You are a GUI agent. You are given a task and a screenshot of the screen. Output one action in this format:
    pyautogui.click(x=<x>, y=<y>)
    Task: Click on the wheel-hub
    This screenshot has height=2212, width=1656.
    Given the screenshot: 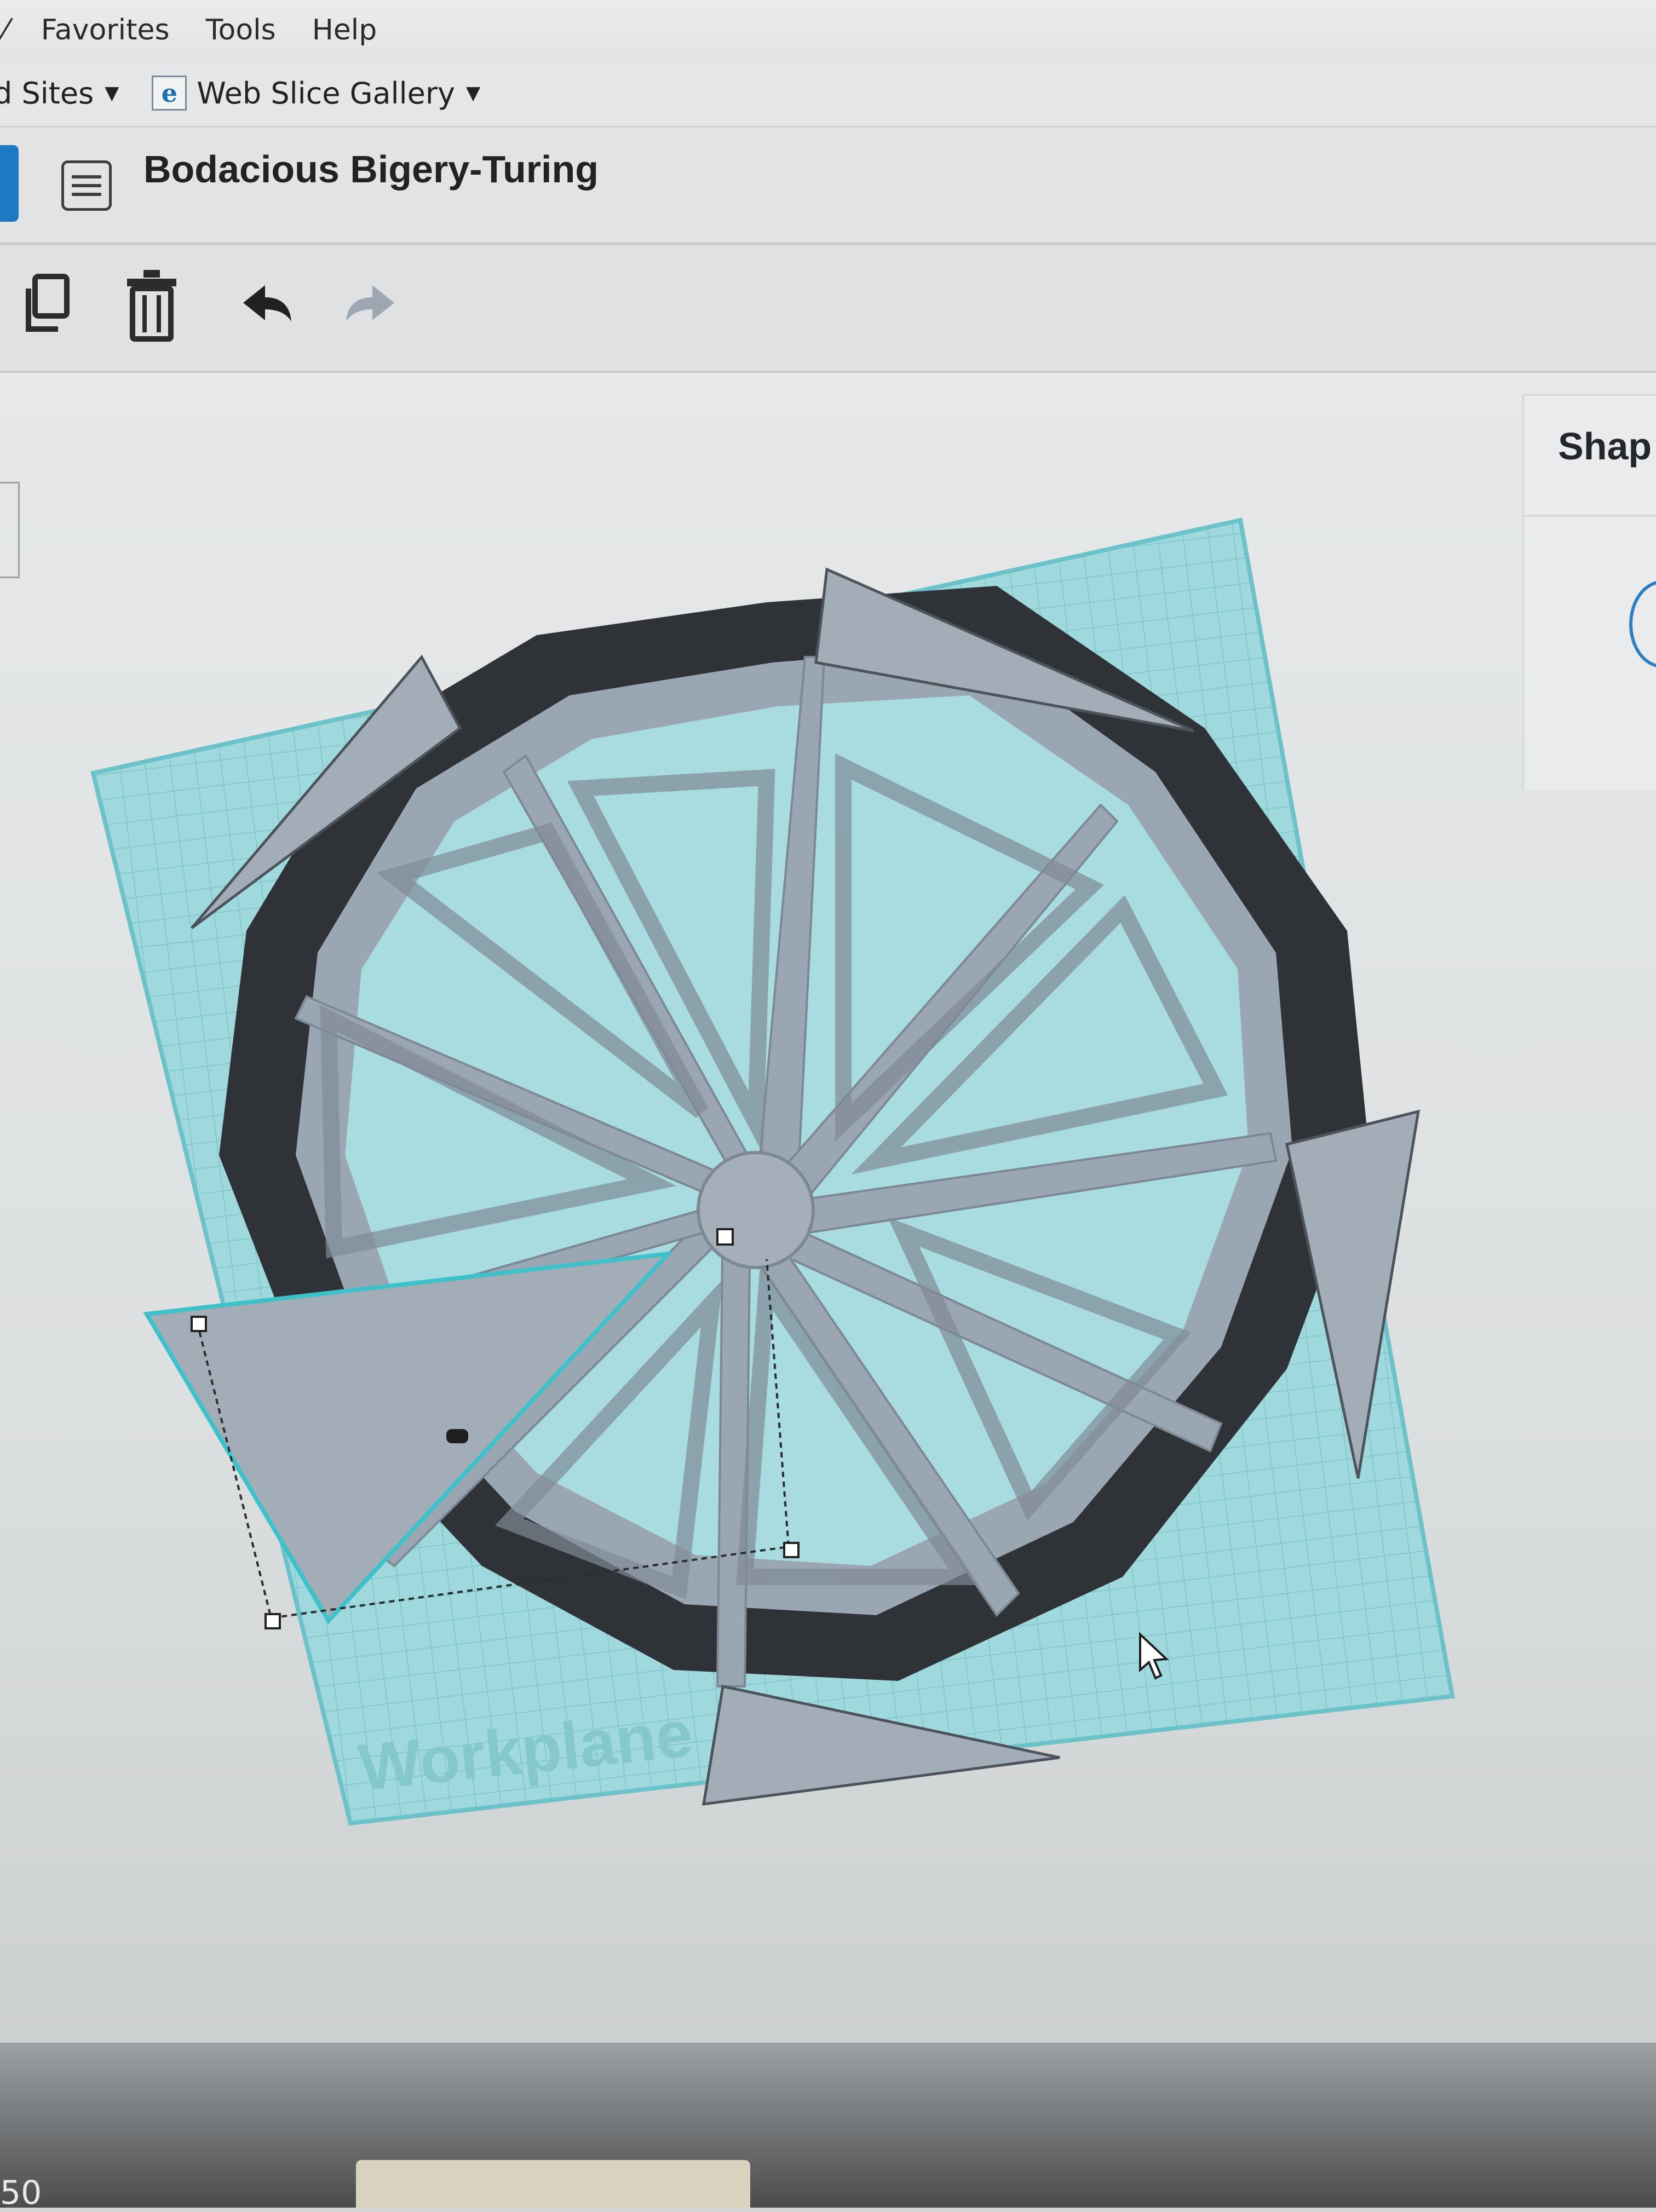 What is the action you would take?
    pyautogui.click(x=756, y=1210)
    